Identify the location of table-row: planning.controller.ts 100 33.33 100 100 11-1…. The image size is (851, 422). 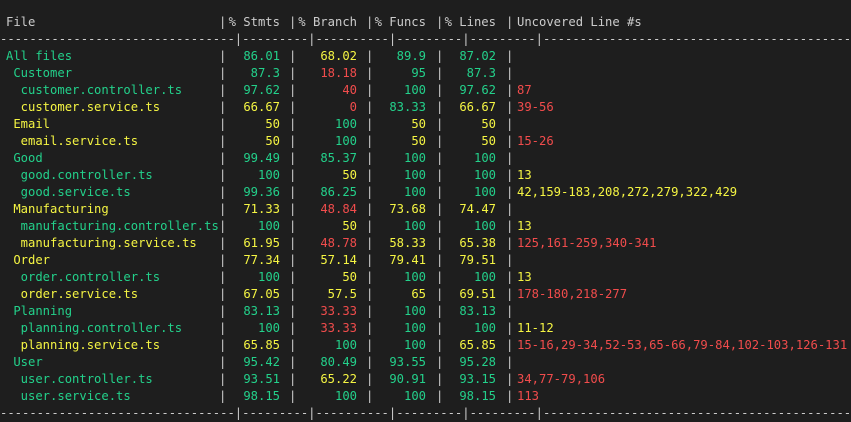
(425, 328).